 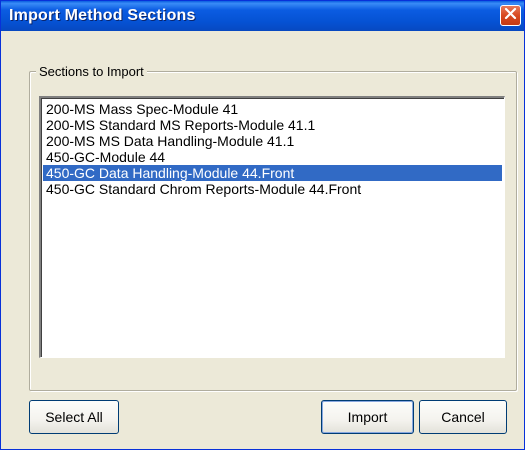 I want to click on list-item: 200-MS MS Data Handling-Module 41.1, so click(x=272, y=141).